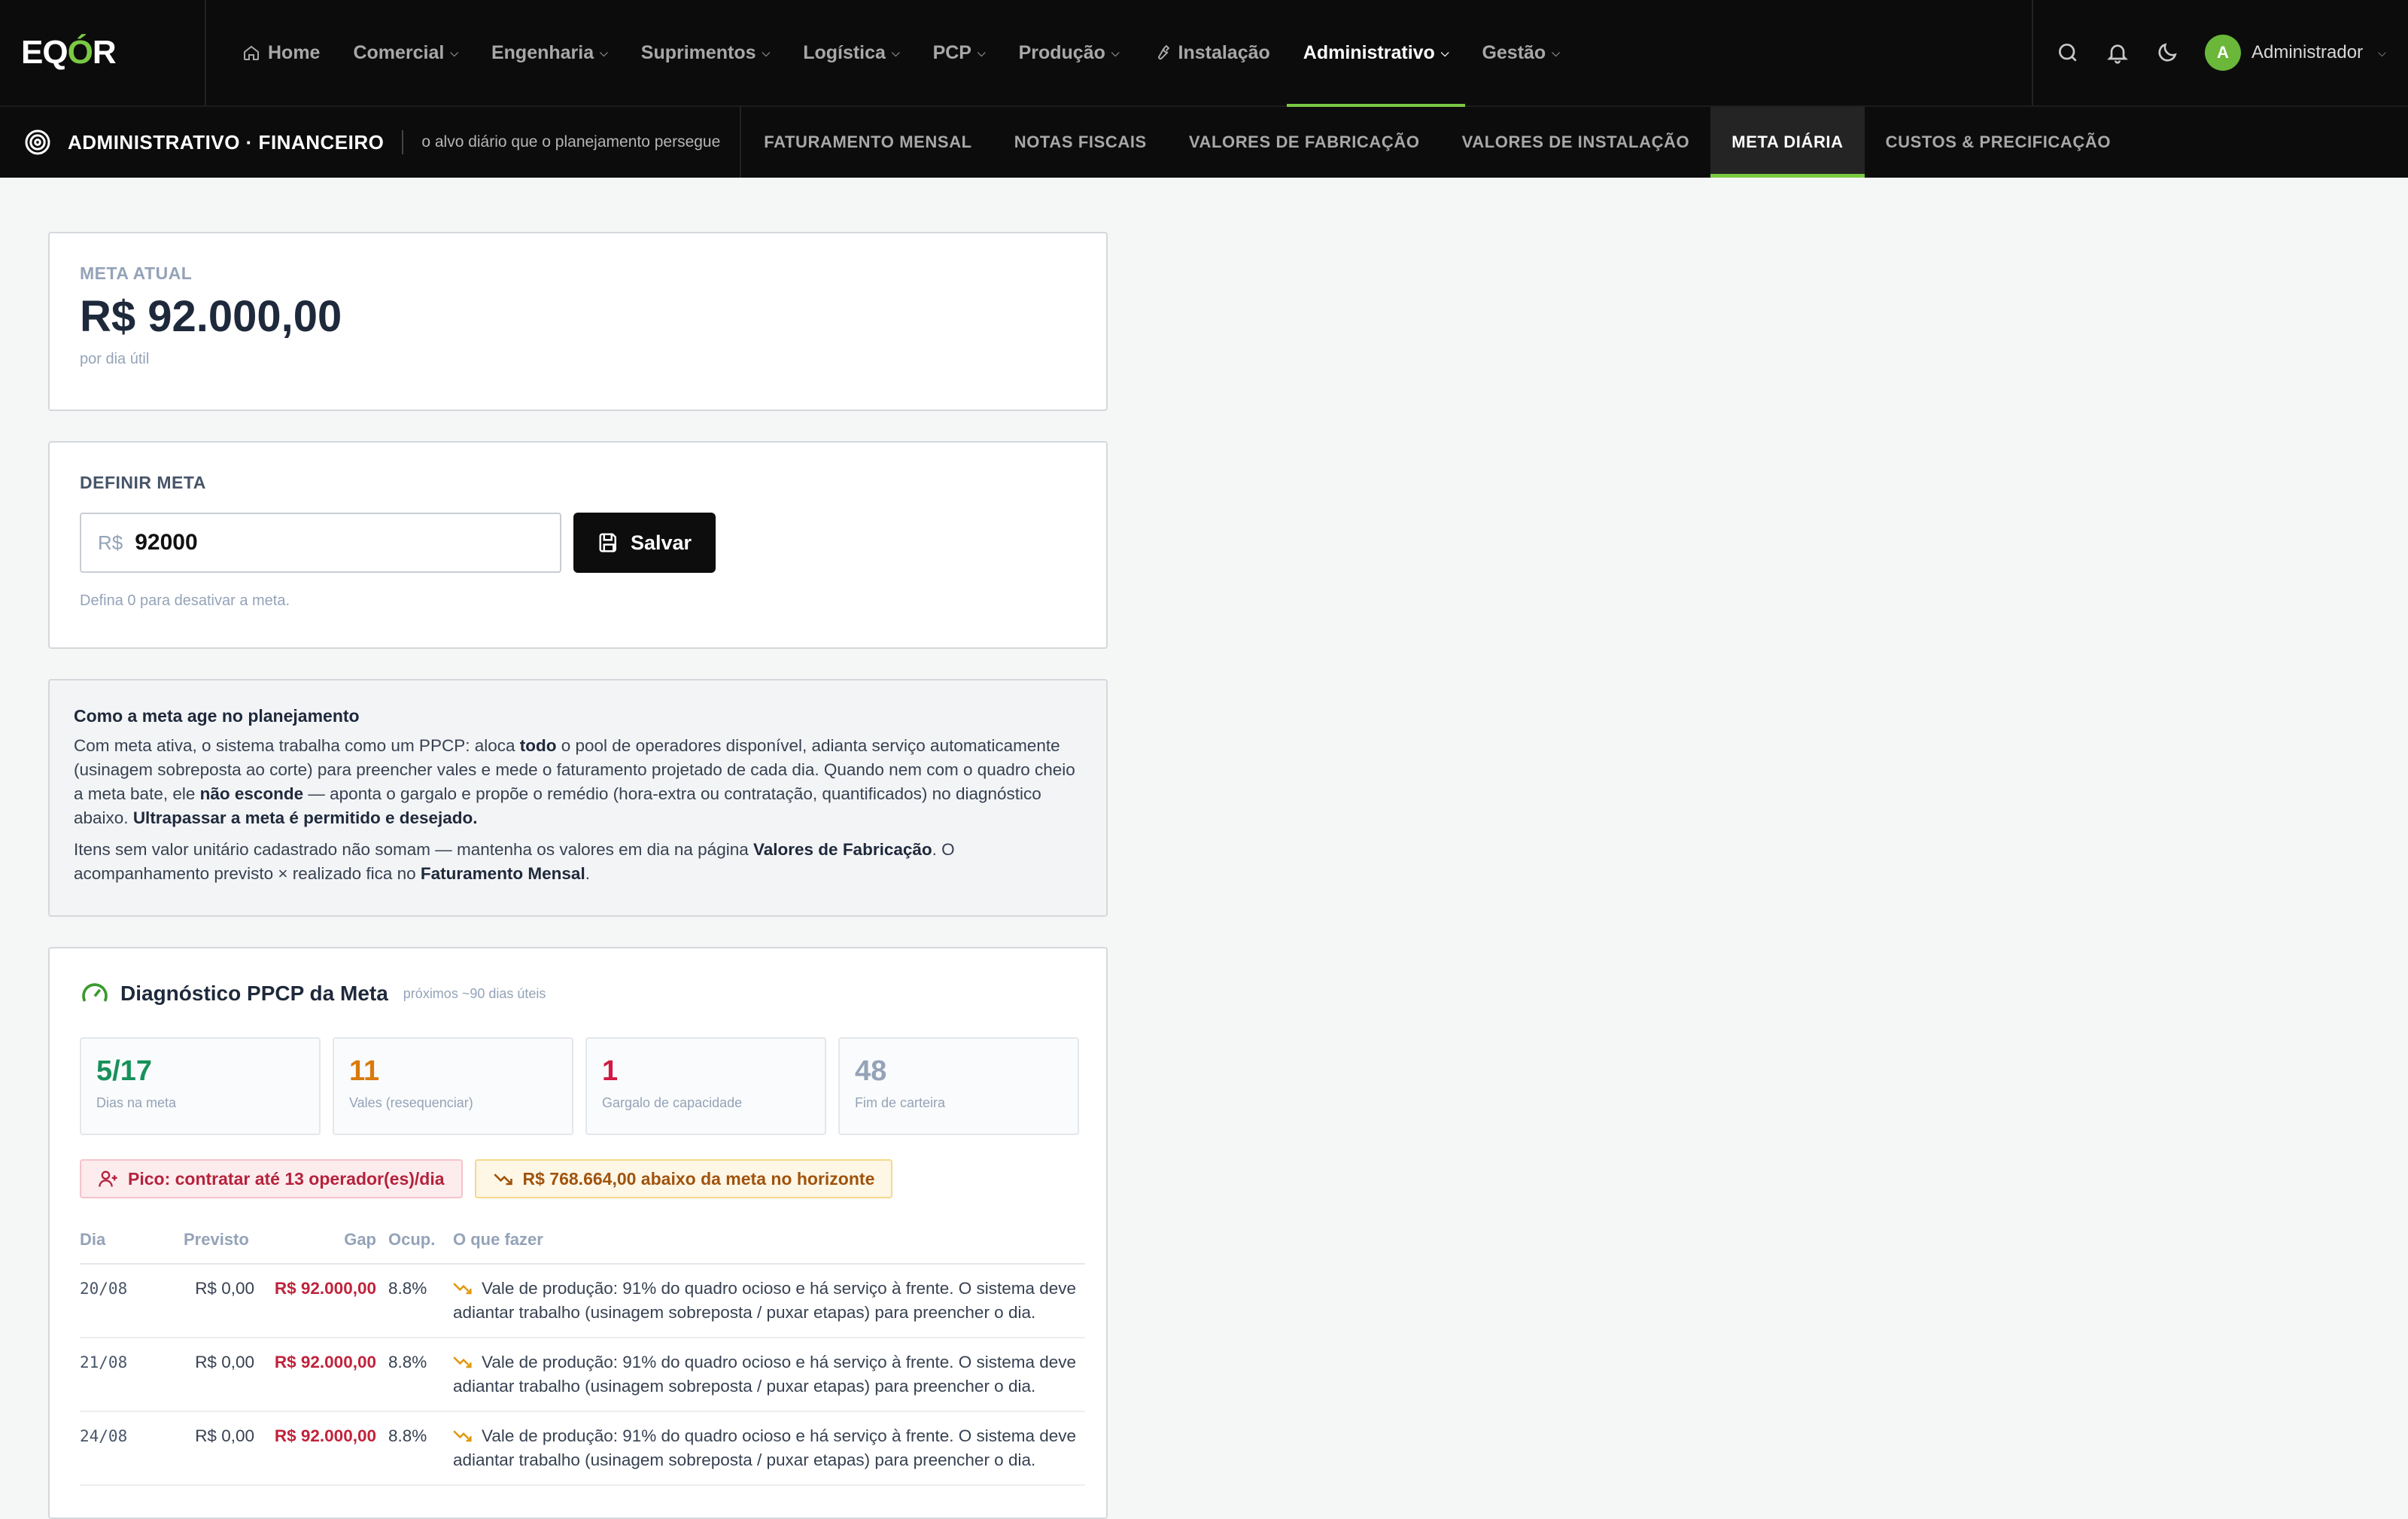 The image size is (2408, 1519). What do you see at coordinates (1163, 52) in the screenshot?
I see `wrench-icon` at bounding box center [1163, 52].